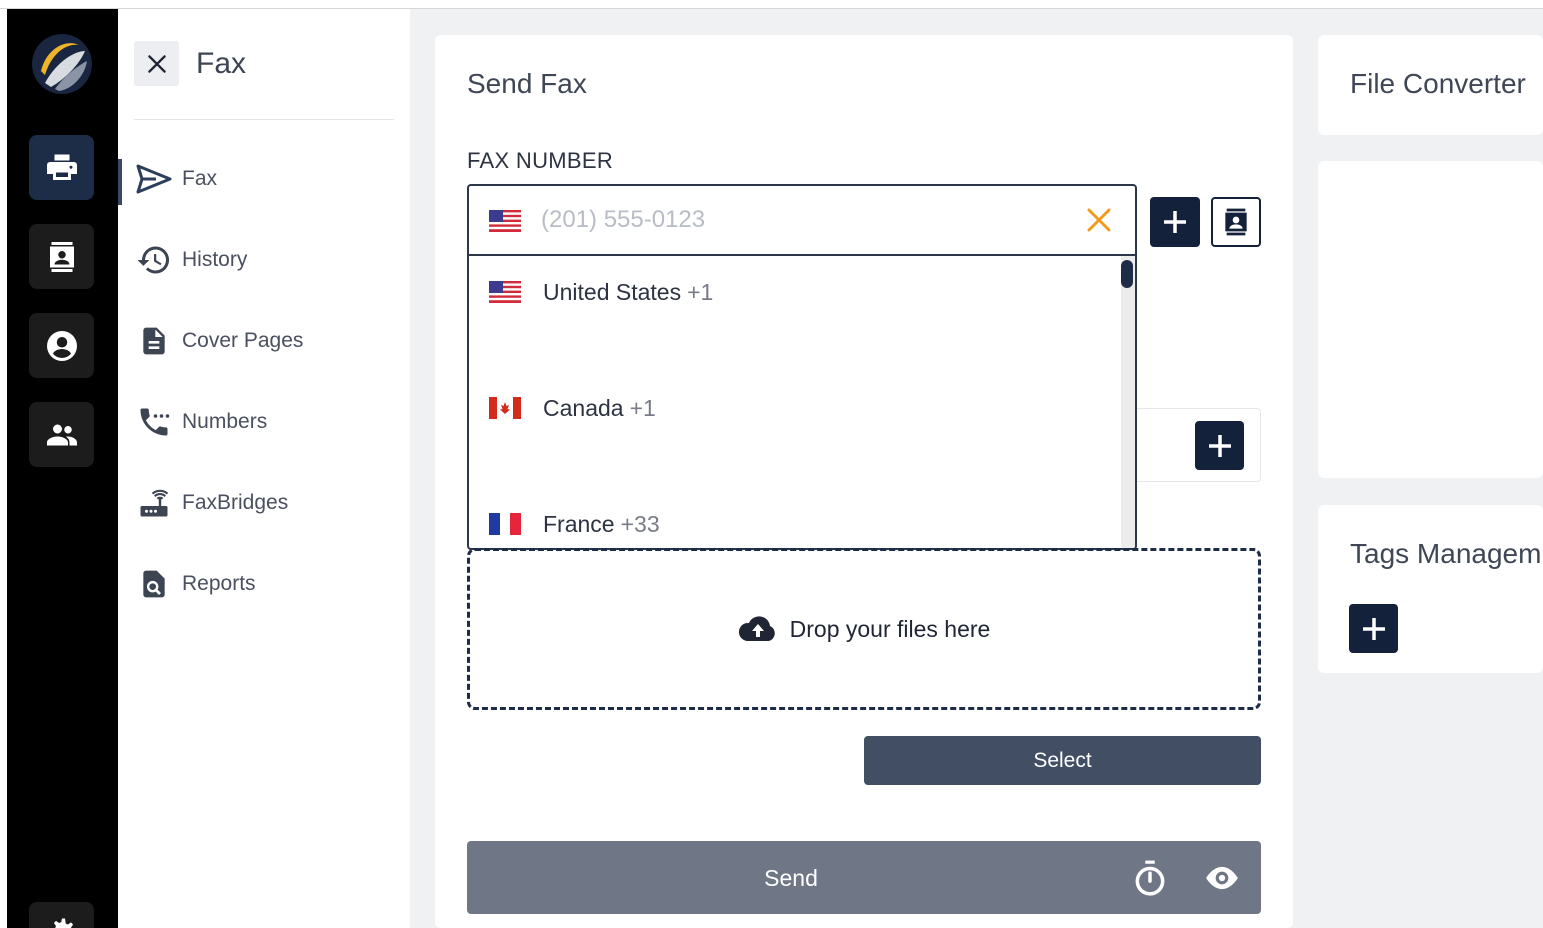 This screenshot has width=1543, height=928. I want to click on cloud-upload-icon, so click(756, 628).